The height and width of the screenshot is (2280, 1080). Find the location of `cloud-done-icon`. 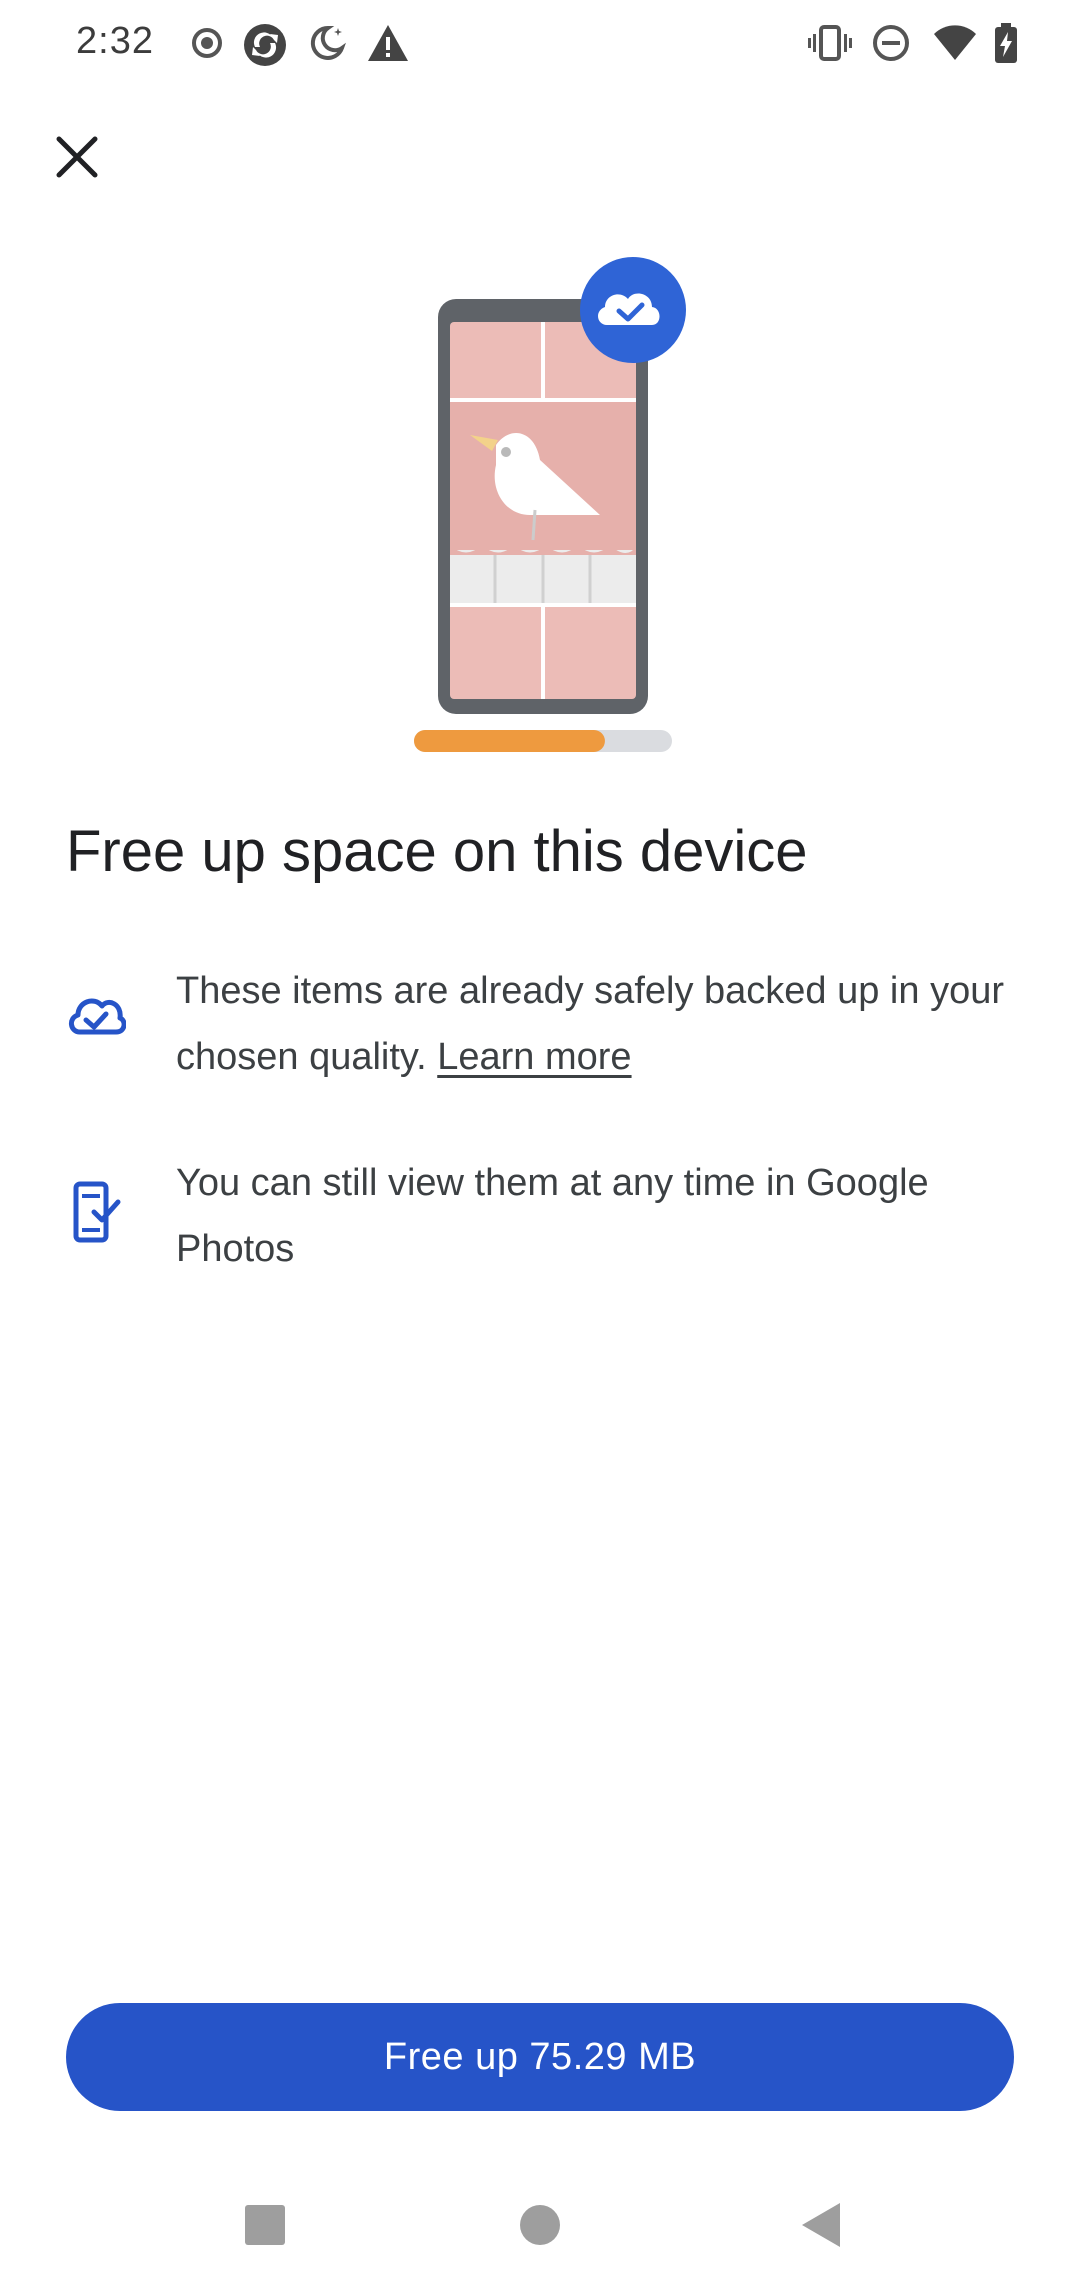

cloud-done-icon is located at coordinates (101, 1025).